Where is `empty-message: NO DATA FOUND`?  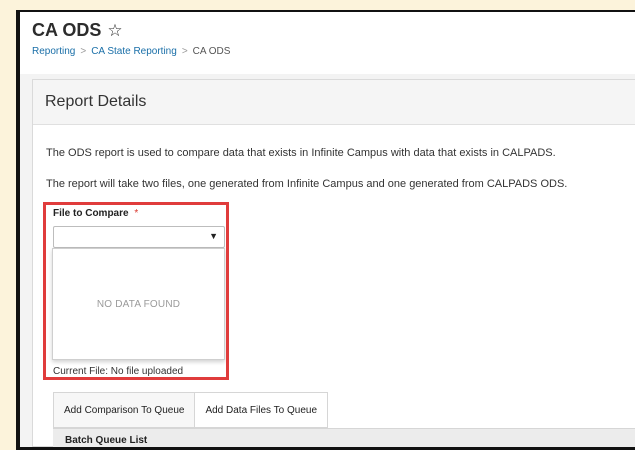
empty-message: NO DATA FOUND is located at coordinates (138, 304).